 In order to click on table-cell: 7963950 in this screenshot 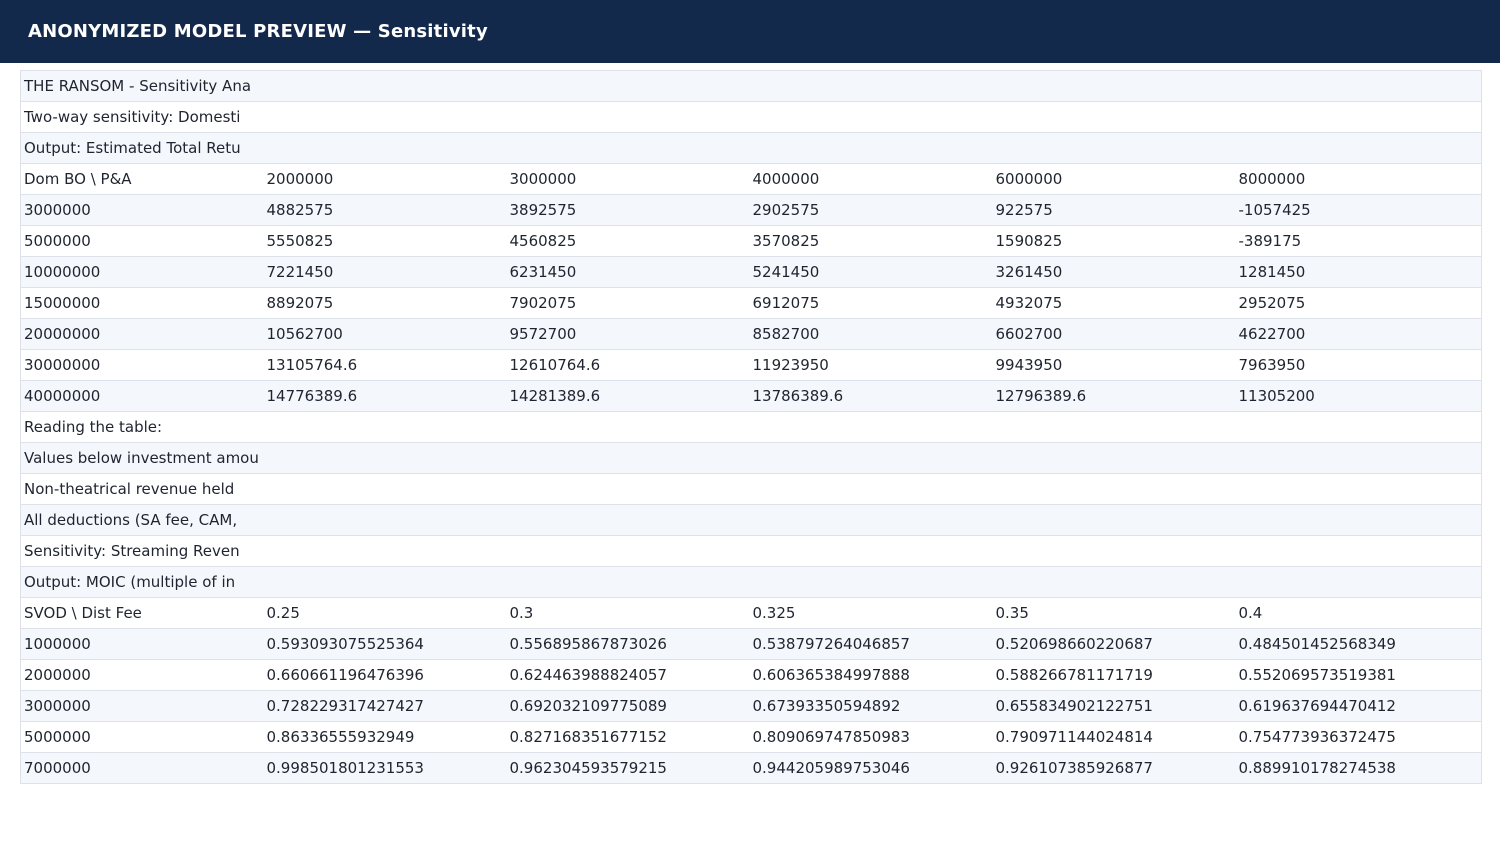, I will do `click(1358, 365)`.